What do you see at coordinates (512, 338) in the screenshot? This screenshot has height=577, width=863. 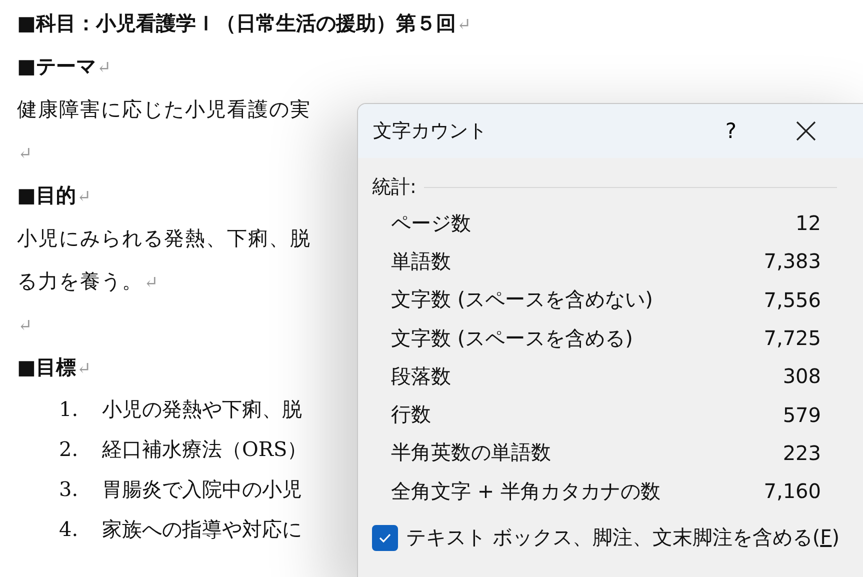 I see `stat-label: 文字数 (スペースを含める)` at bounding box center [512, 338].